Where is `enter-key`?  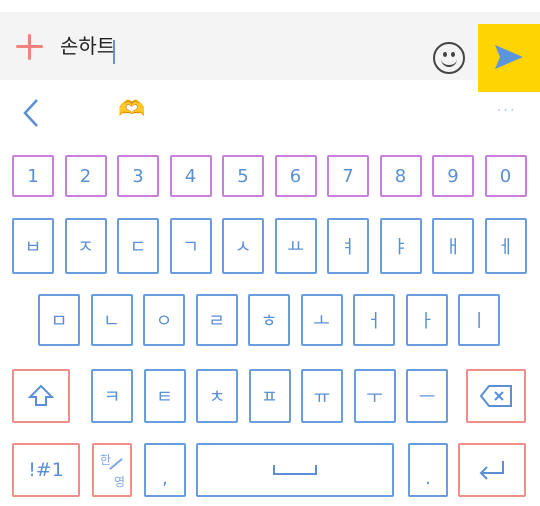
enter-key is located at coordinates (492, 470).